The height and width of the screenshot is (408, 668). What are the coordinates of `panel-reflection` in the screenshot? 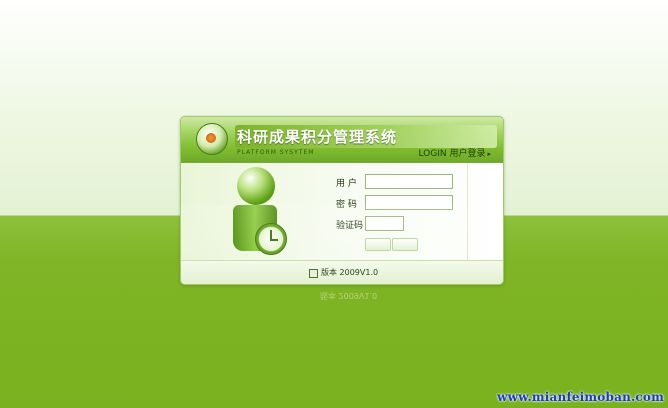 It's located at (341, 245).